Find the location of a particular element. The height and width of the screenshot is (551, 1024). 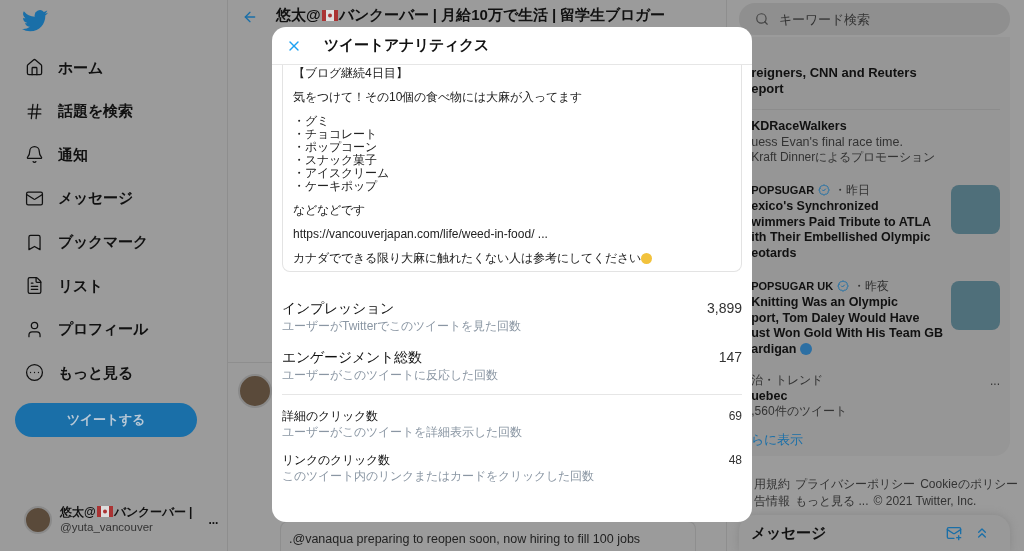

tweet-line: ・グミ is located at coordinates (311, 121).